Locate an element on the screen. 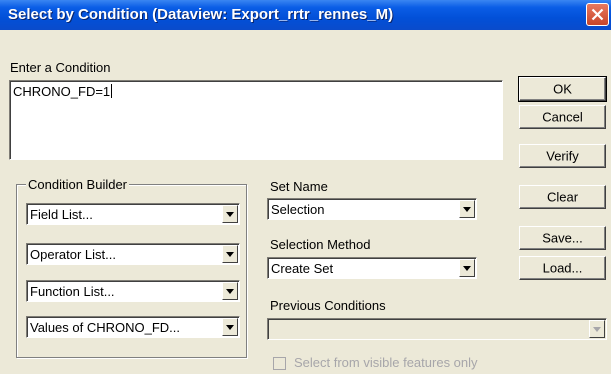 Image resolution: width=611 pixels, height=374 pixels. condition-builder-label: Condition Builder is located at coordinates (78, 184).